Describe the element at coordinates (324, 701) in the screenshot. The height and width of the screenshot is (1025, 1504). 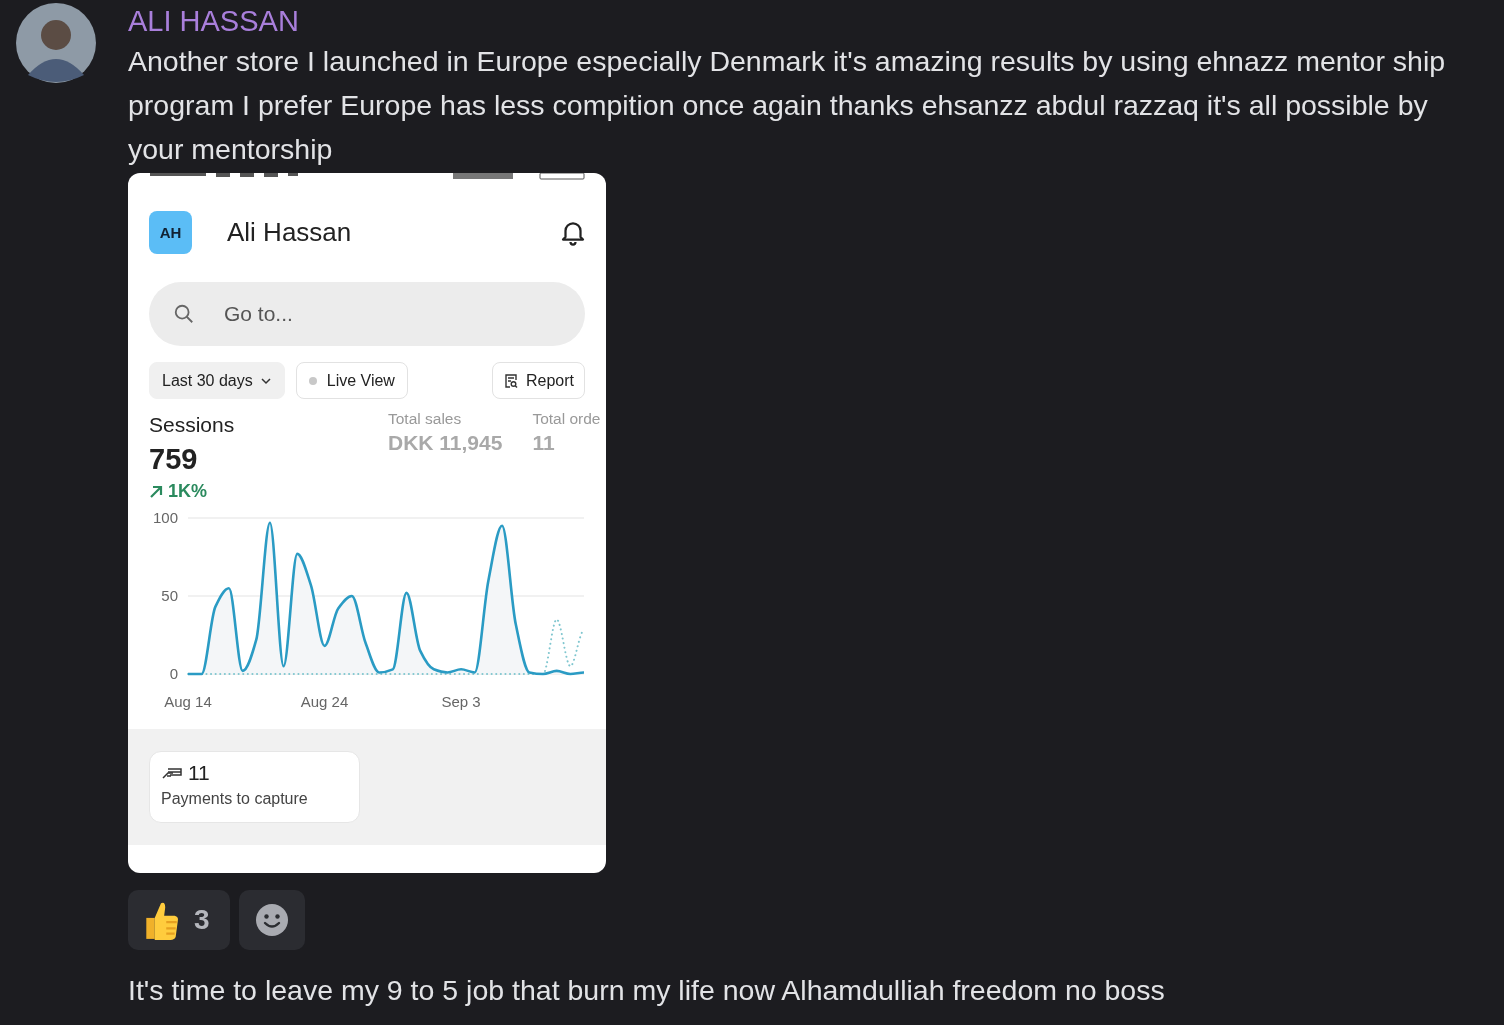
I see `axis-tick-label: Aug 24` at that location.